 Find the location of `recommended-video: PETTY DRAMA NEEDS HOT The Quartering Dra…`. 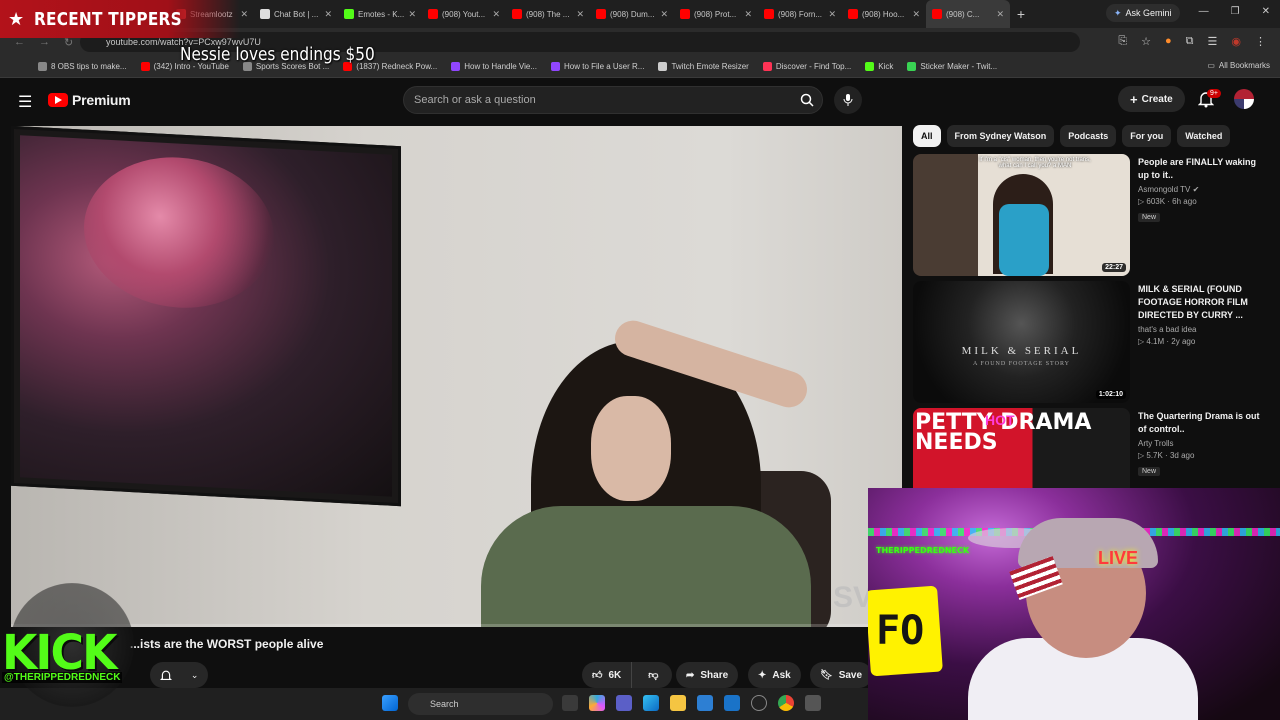

recommended-video: PETTY DRAMA NEEDS HOT The Quartering Dra… is located at coordinates (1093, 448).